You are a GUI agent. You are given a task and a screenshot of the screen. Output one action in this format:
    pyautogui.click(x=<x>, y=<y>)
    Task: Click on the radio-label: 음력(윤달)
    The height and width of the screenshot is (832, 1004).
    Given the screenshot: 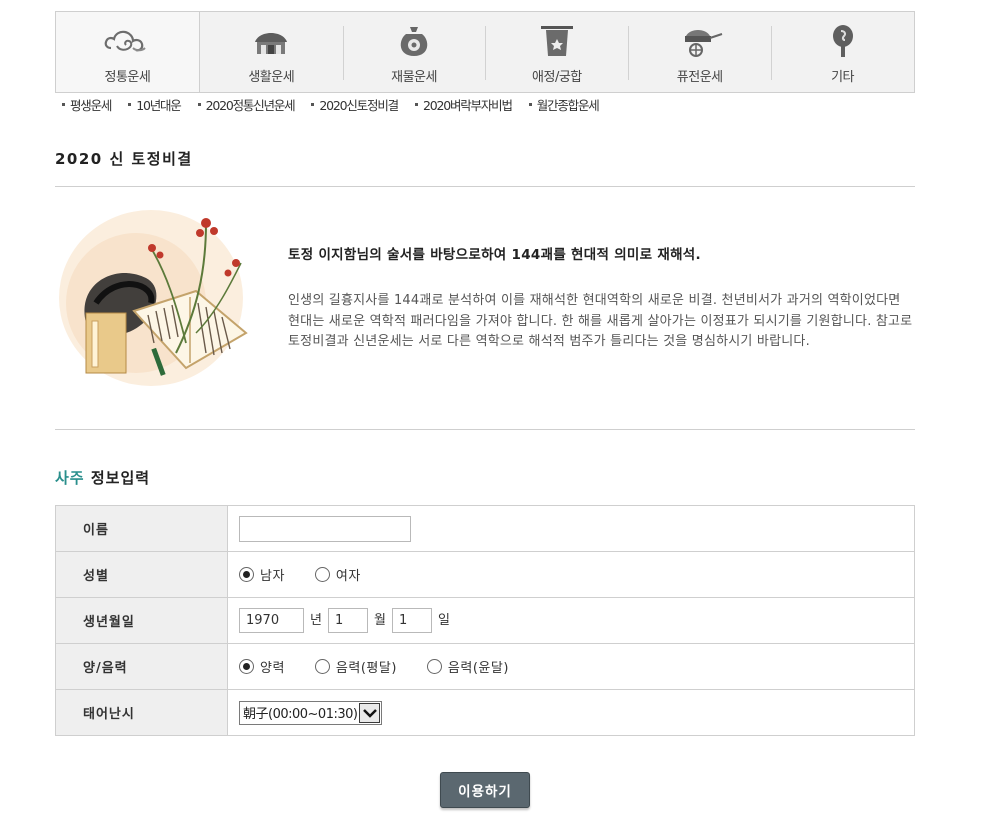 What is the action you would take?
    pyautogui.click(x=478, y=668)
    